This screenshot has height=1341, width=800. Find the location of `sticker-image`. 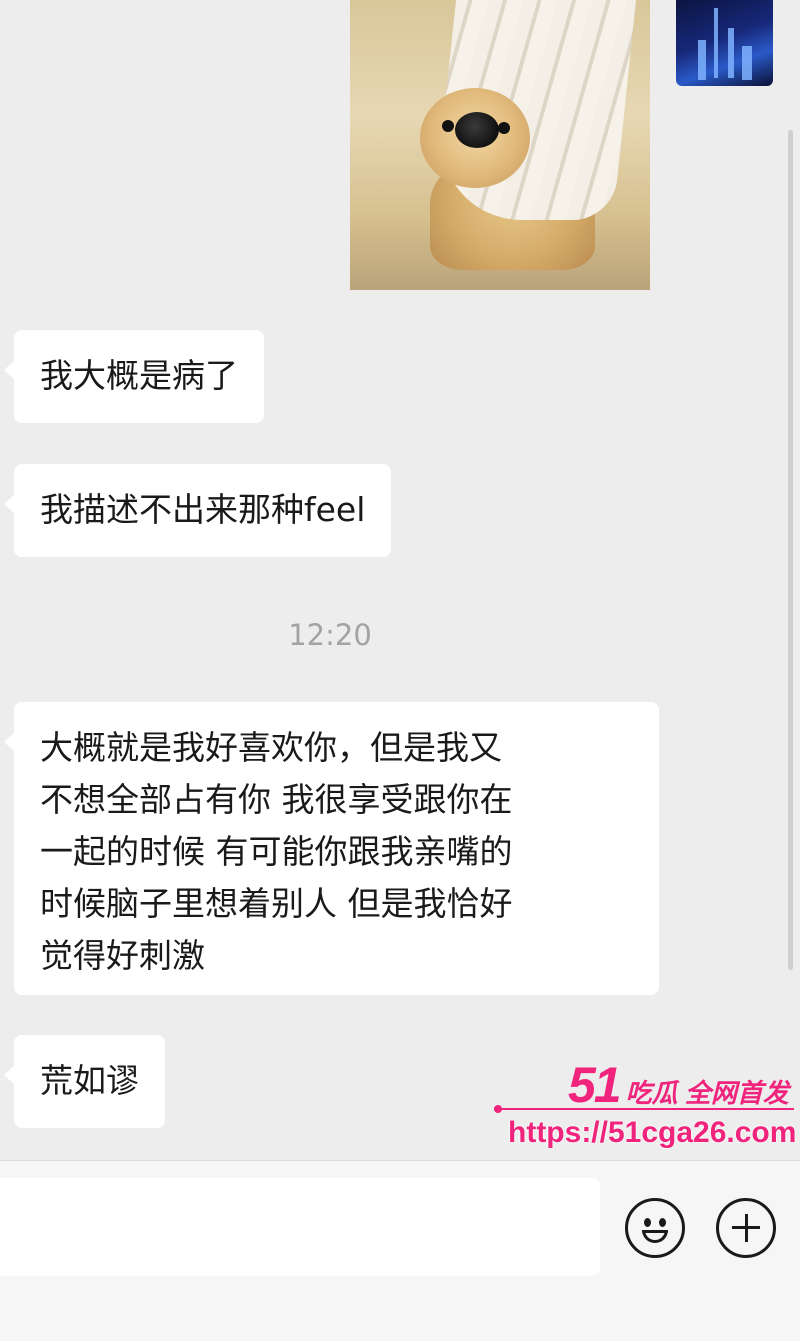

sticker-image is located at coordinates (500, 145).